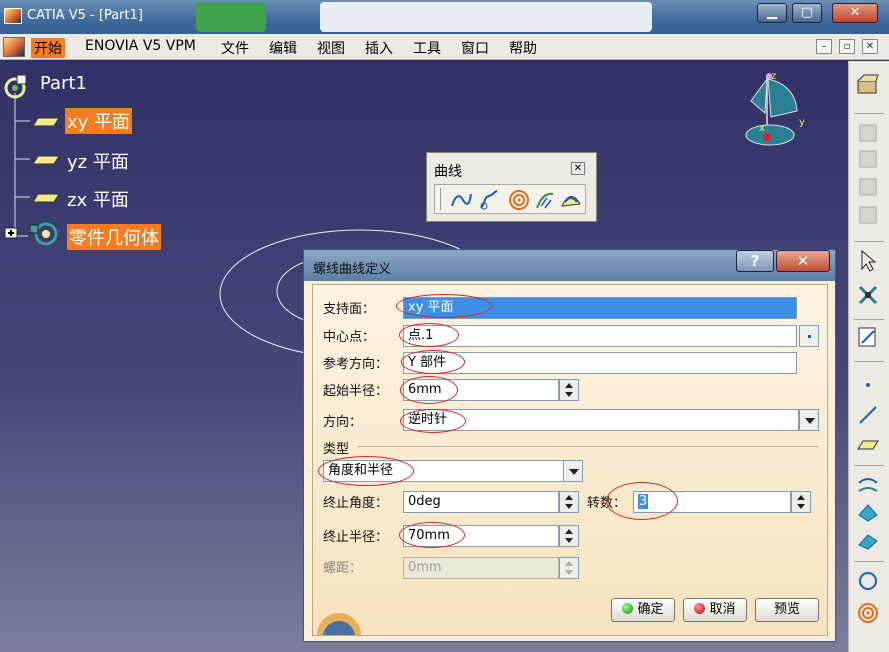 Image resolution: width=889 pixels, height=652 pixels. I want to click on tree-item-part-body: 零件几何体, so click(114, 237).